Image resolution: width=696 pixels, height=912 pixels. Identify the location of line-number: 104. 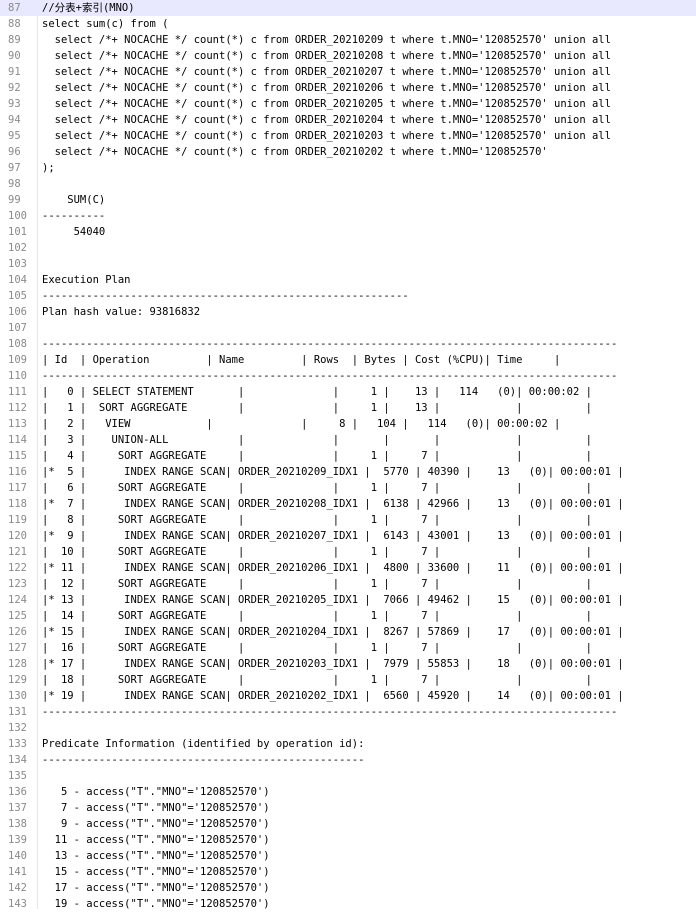
(17, 280).